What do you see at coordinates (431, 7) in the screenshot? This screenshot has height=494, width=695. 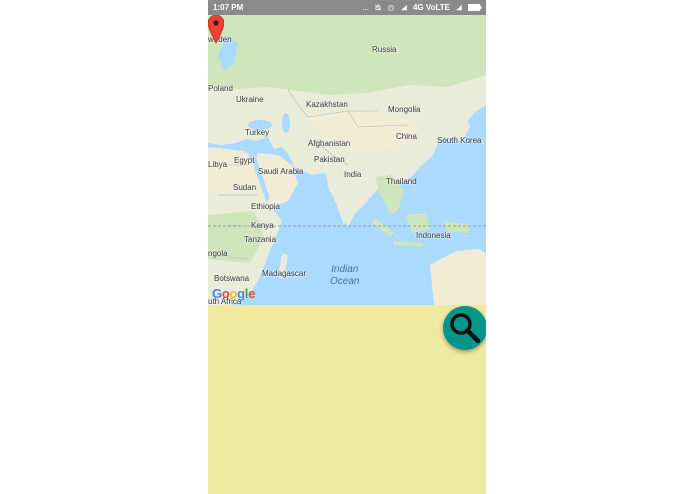 I see `network-type: 4G VoLTE` at bounding box center [431, 7].